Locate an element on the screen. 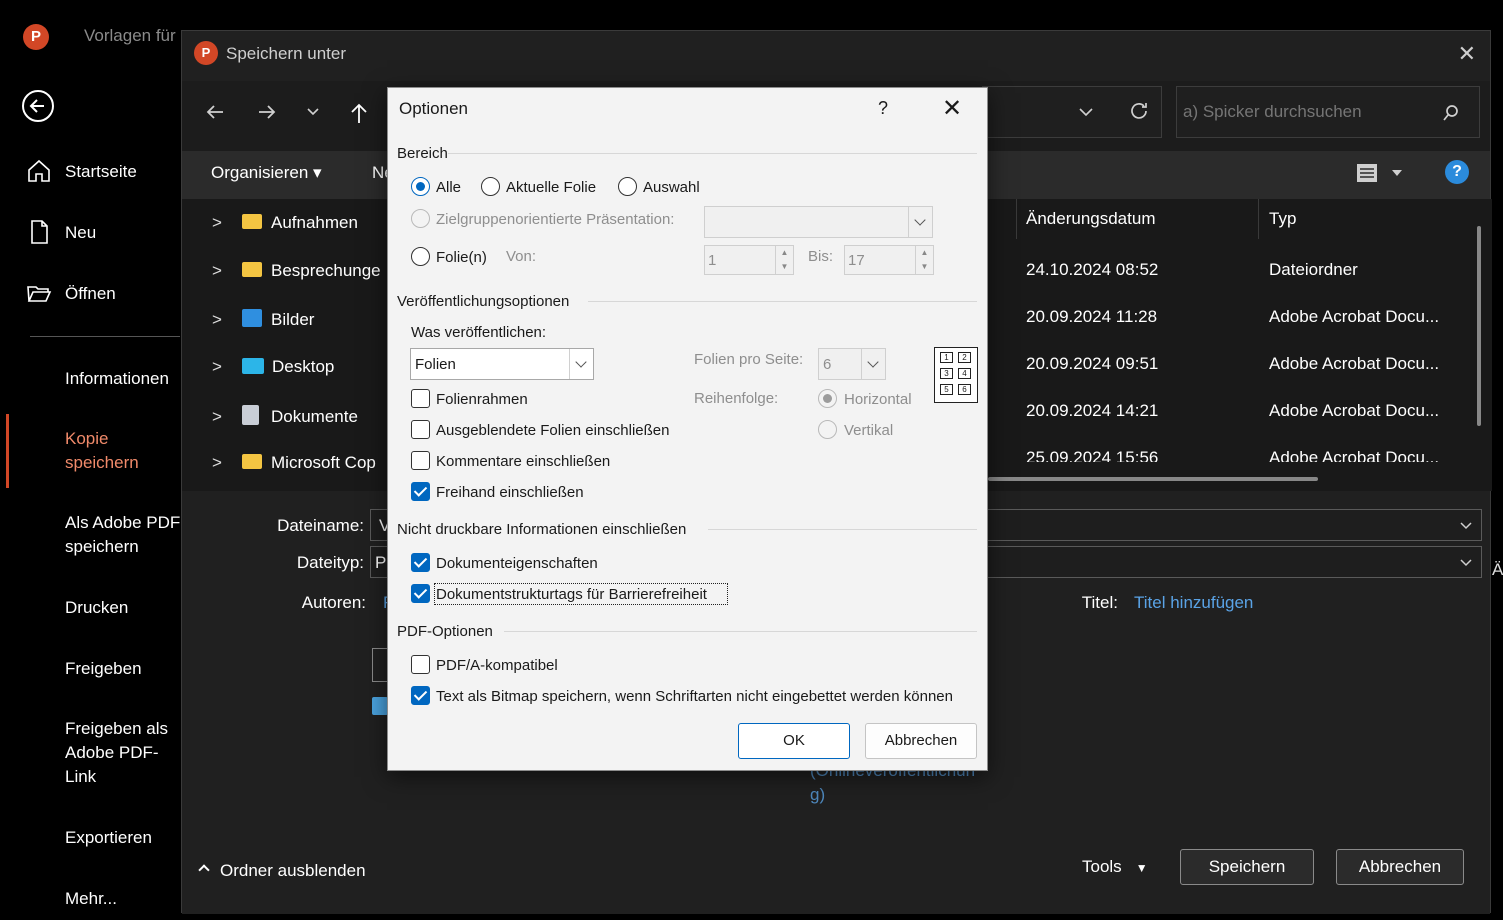 The image size is (1503, 920). to-label: Bis: is located at coordinates (821, 256).